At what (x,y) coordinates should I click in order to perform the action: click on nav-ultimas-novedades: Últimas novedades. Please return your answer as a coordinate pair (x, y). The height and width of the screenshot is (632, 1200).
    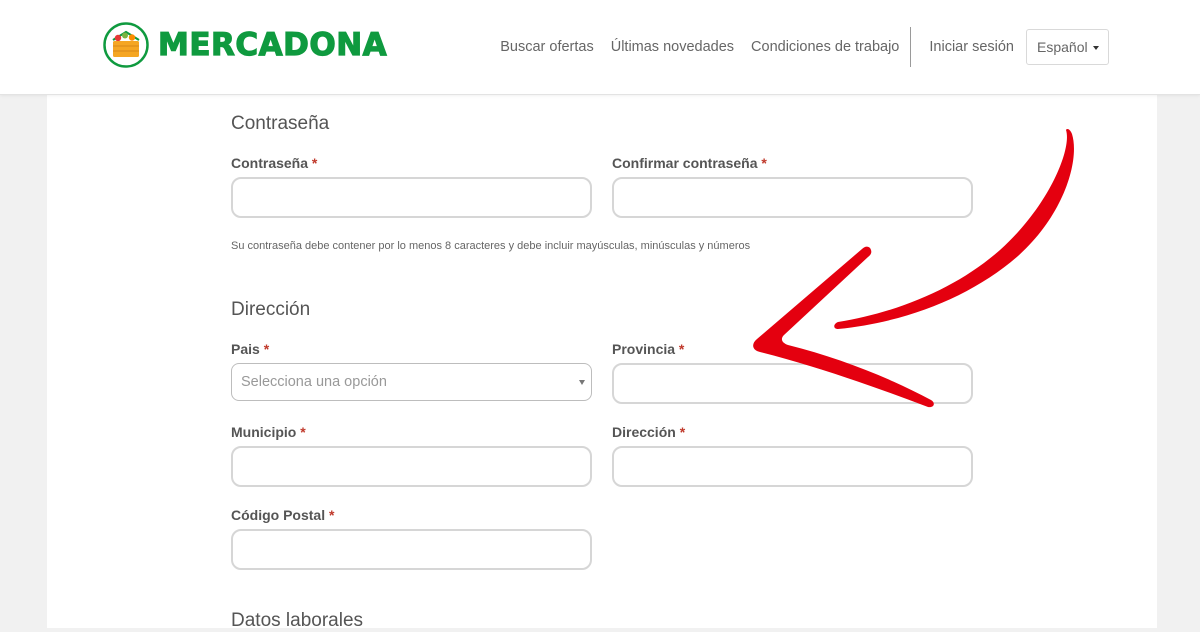
    Looking at the image, I should click on (672, 47).